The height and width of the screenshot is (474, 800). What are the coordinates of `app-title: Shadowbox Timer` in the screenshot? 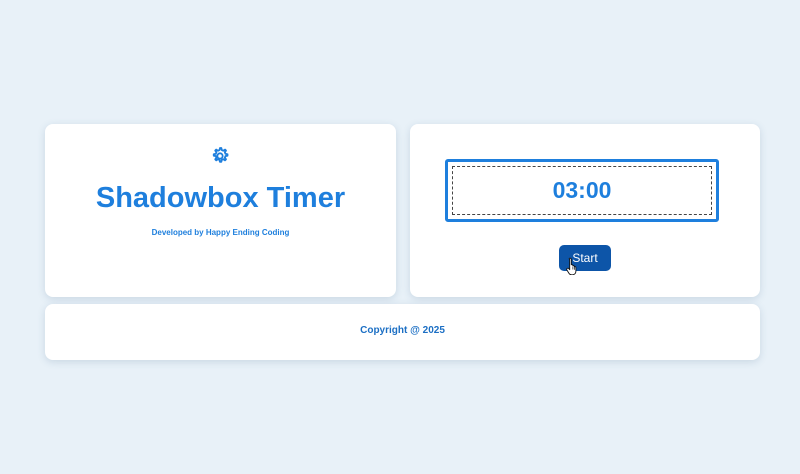 It's located at (220, 198).